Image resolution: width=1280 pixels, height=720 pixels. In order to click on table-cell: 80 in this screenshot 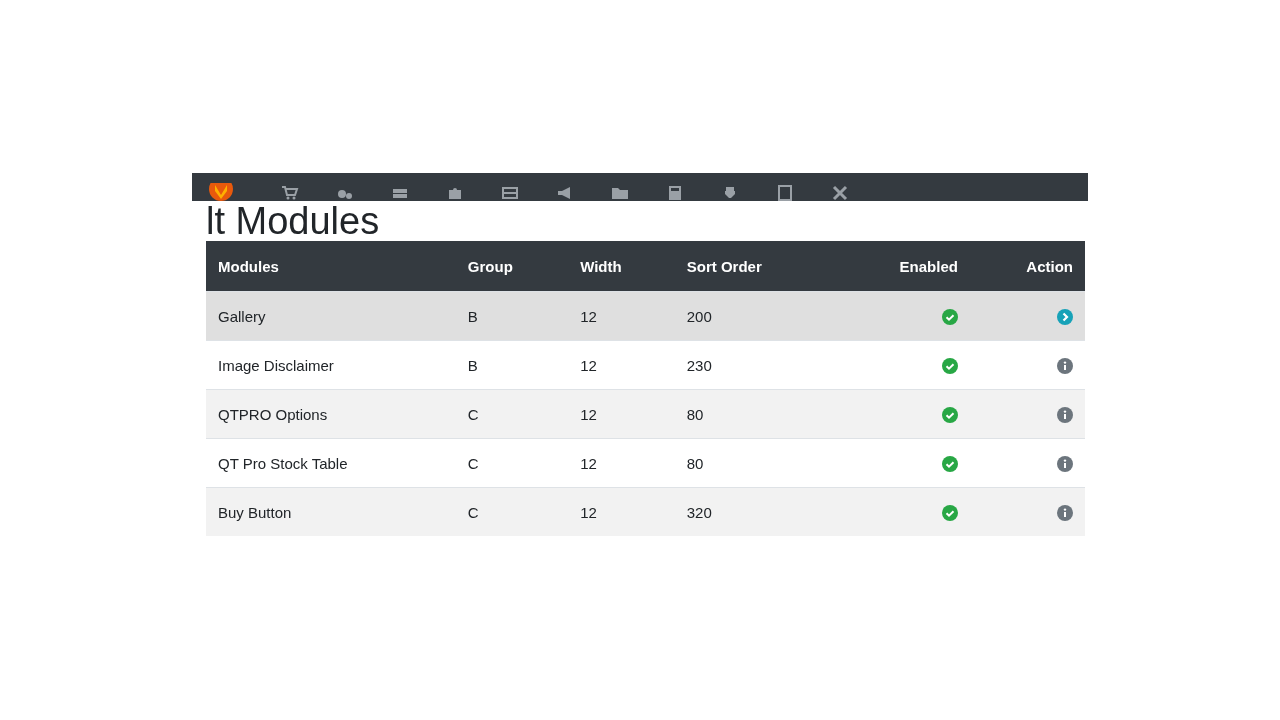, I will do `click(755, 414)`.